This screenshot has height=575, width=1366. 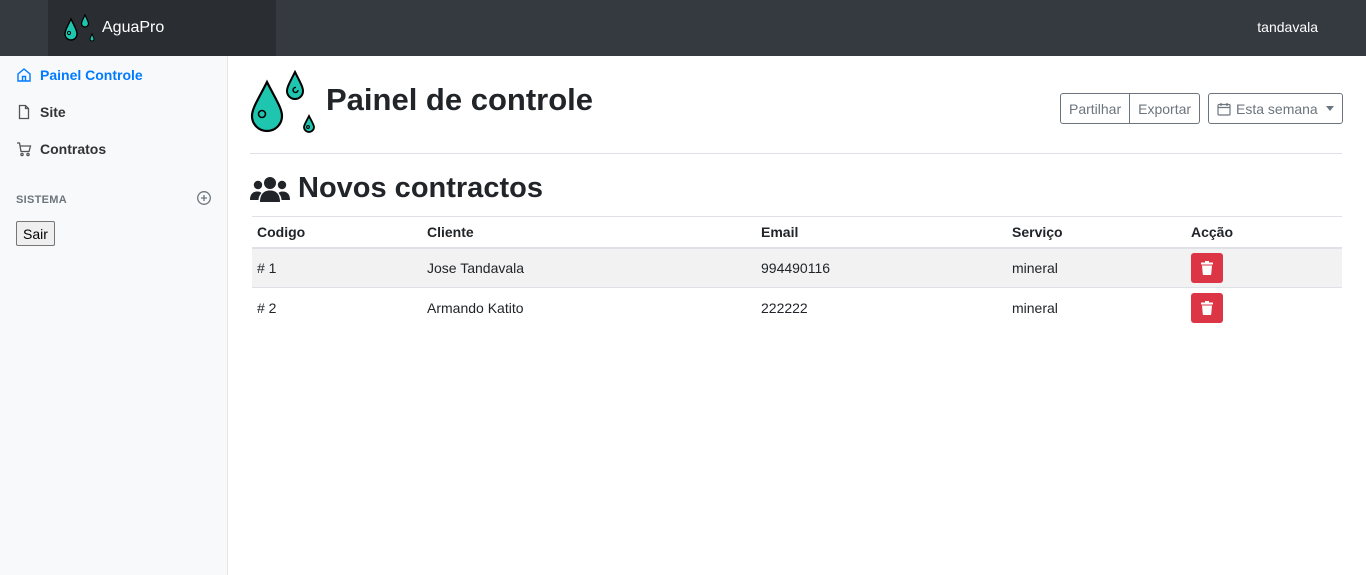 I want to click on column-header-servico: Serviço, so click(x=1096, y=232).